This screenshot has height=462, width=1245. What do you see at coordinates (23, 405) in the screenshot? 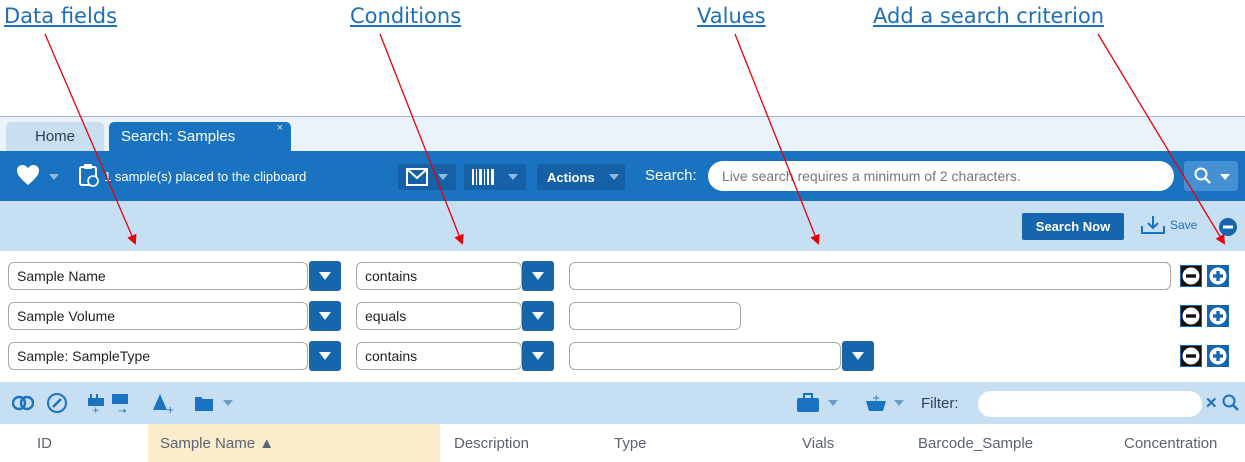
I see `link-samples-icon` at bounding box center [23, 405].